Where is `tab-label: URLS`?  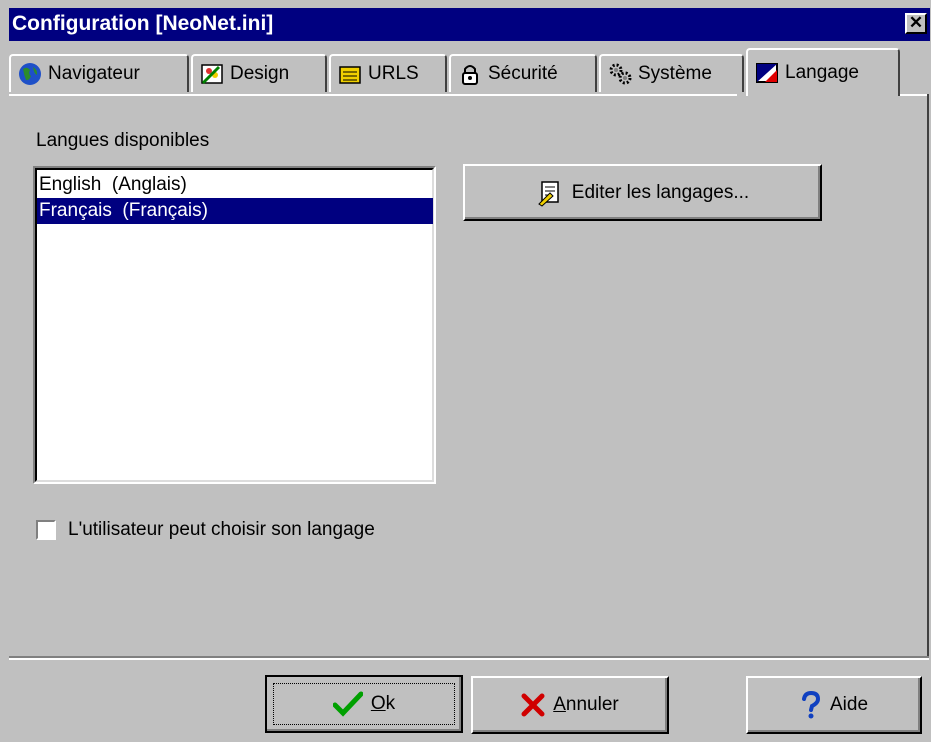
tab-label: URLS is located at coordinates (393, 73).